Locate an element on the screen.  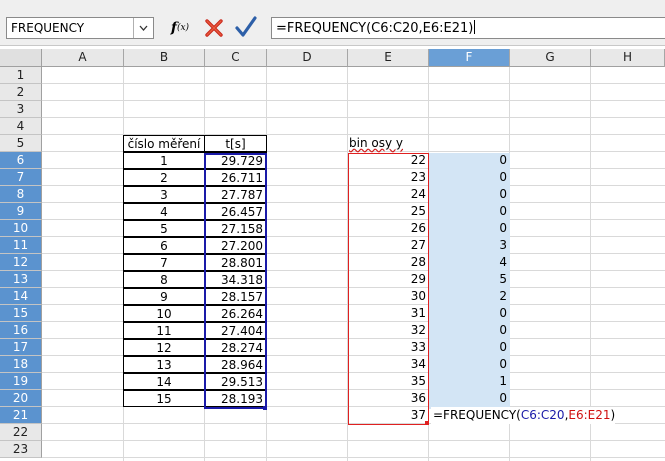
table-cell-measurement: 5 is located at coordinates (164, 228).